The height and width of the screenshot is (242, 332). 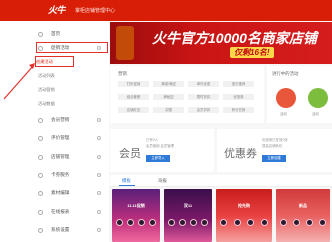 What do you see at coordinates (60, 211) in the screenshot?
I see `sidebar-item-label: 在线报表` at bounding box center [60, 211].